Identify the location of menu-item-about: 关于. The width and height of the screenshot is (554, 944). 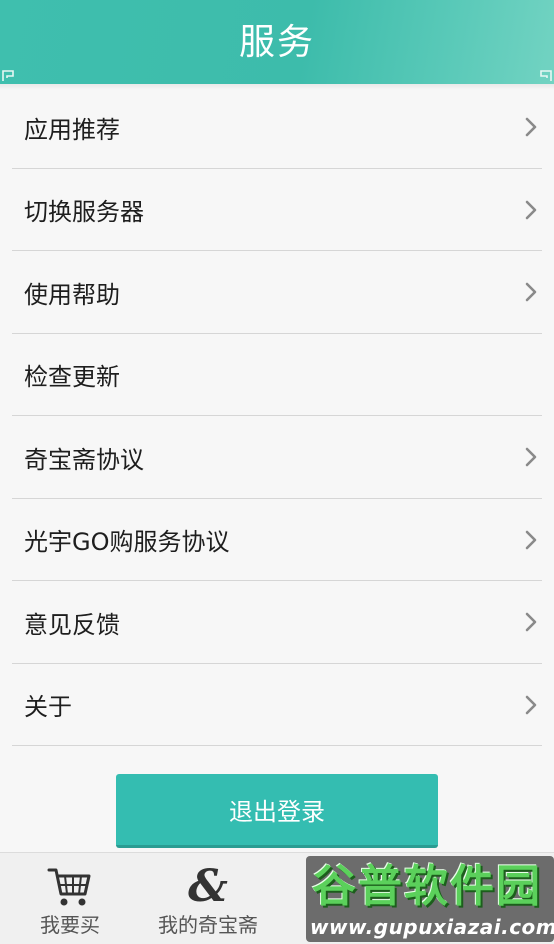
(277, 705).